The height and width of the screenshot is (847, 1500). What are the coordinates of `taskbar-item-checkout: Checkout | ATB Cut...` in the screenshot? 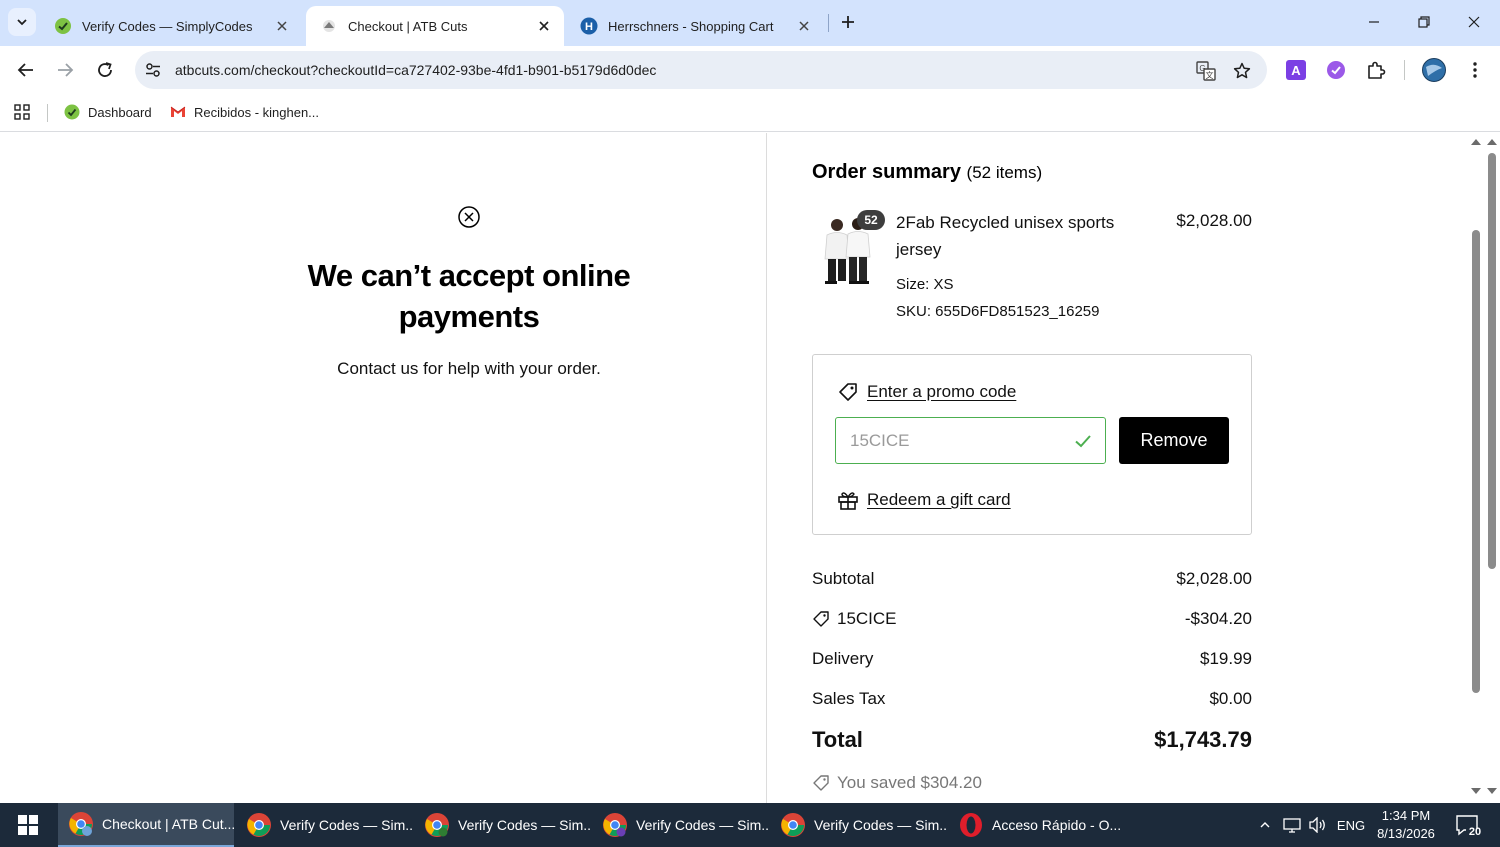 It's located at (146, 825).